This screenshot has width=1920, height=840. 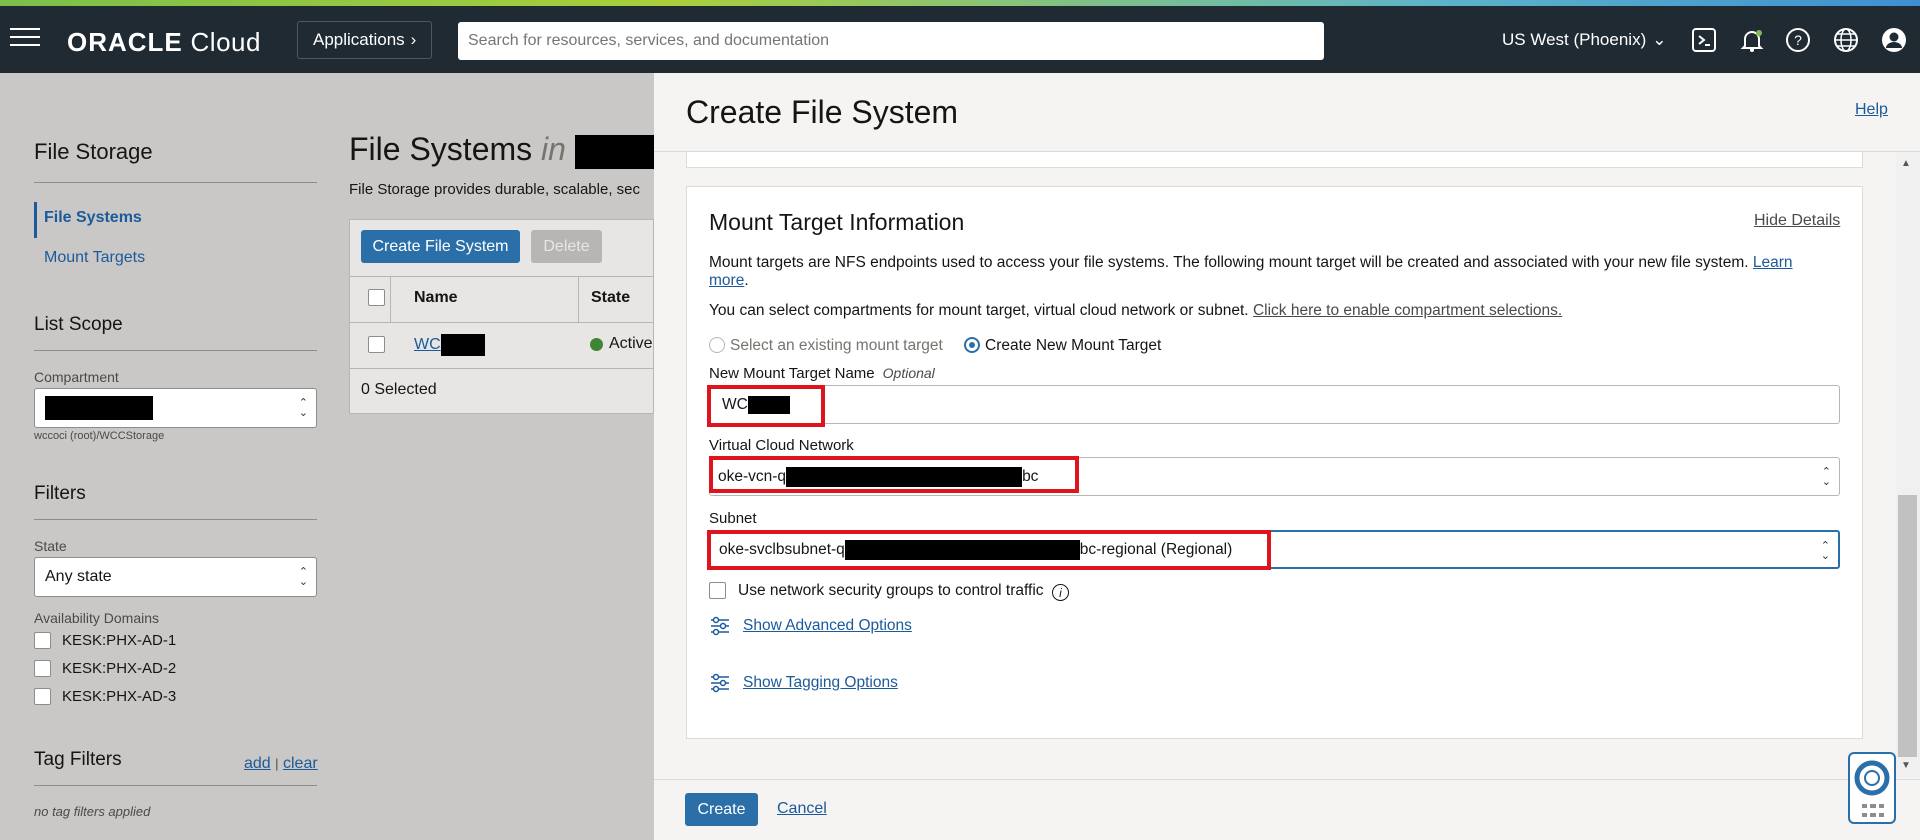 What do you see at coordinates (365, 40) in the screenshot?
I see `applications-button: Applications ›` at bounding box center [365, 40].